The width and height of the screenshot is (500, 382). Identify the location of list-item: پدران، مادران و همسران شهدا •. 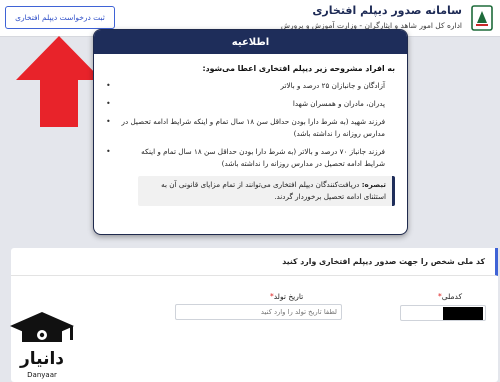
(250, 104).